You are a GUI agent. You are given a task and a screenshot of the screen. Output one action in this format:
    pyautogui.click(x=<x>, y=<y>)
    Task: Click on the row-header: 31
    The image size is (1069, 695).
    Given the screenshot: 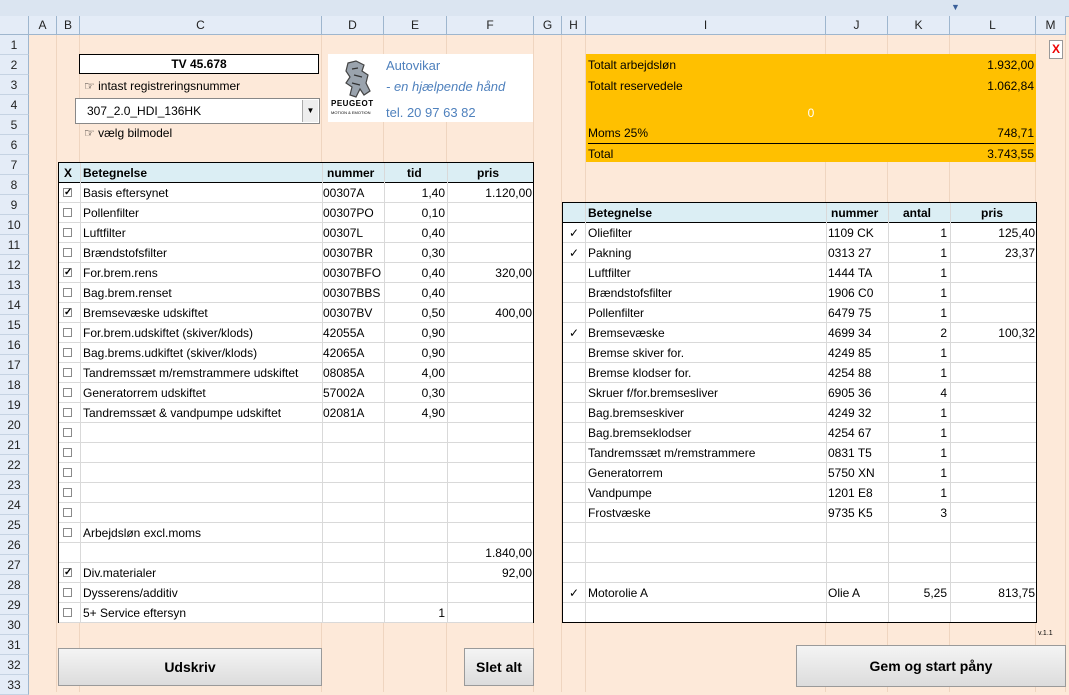 What is the action you would take?
    pyautogui.click(x=14, y=645)
    